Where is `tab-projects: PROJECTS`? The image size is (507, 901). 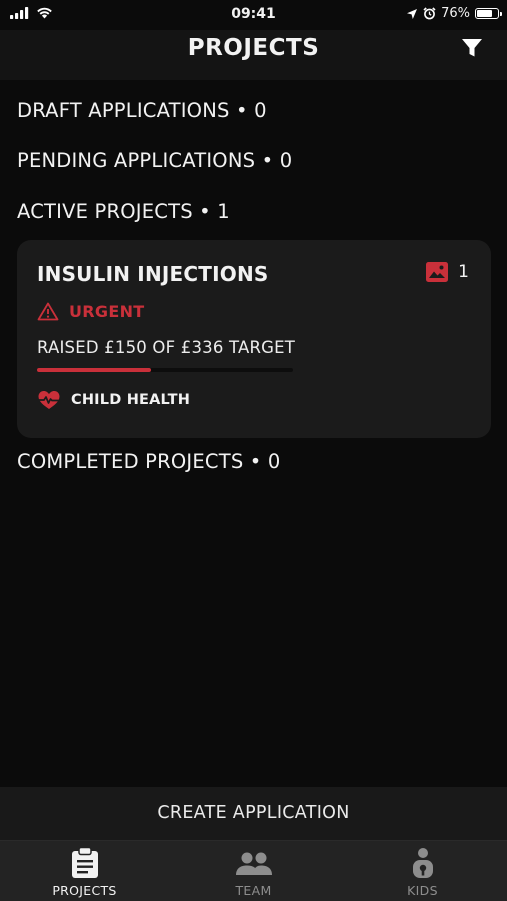
tab-projects: PROJECTS is located at coordinates (84, 871).